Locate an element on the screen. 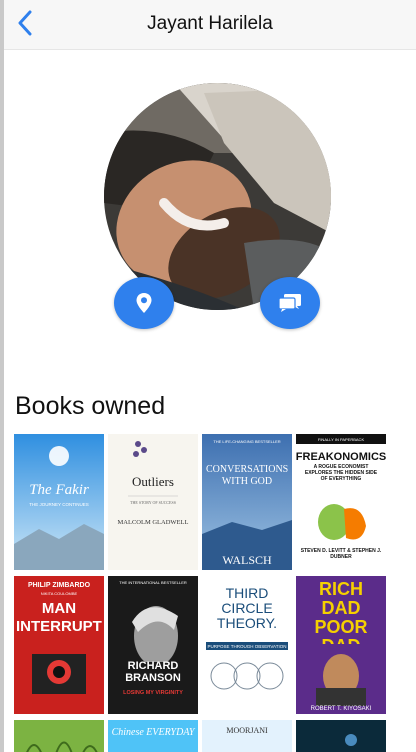 The image size is (416, 752). book-coauthor-text: NIKITA COULOMBE is located at coordinates (59, 593).